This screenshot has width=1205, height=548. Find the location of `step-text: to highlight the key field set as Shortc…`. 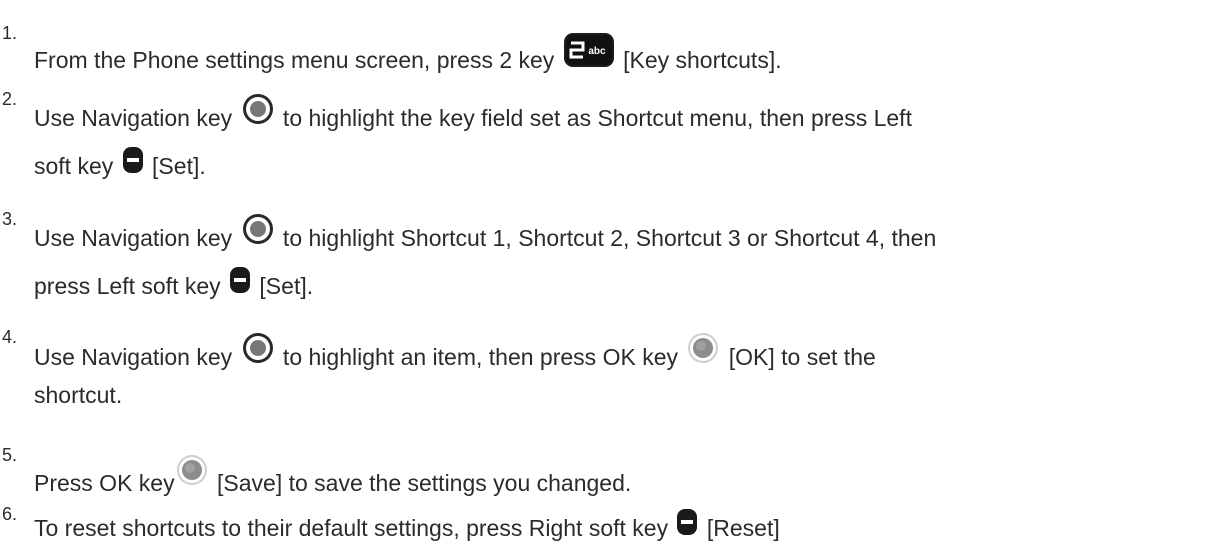

step-text: to highlight the key field set as Shortc… is located at coordinates (594, 118).